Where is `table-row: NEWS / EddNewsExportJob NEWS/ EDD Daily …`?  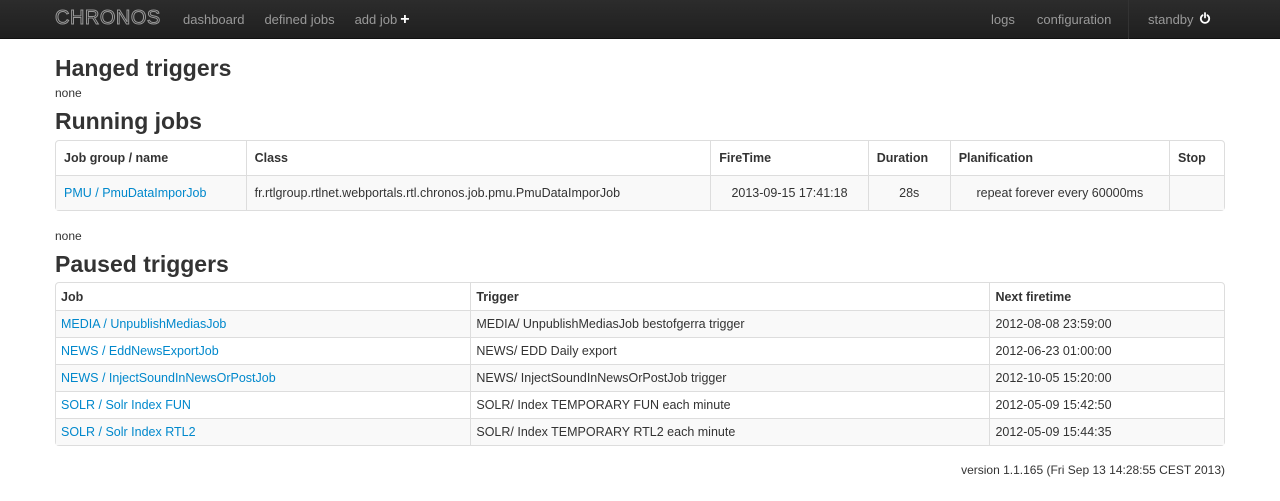
table-row: NEWS / EddNewsExportJob NEWS/ EDD Daily … is located at coordinates (640, 350).